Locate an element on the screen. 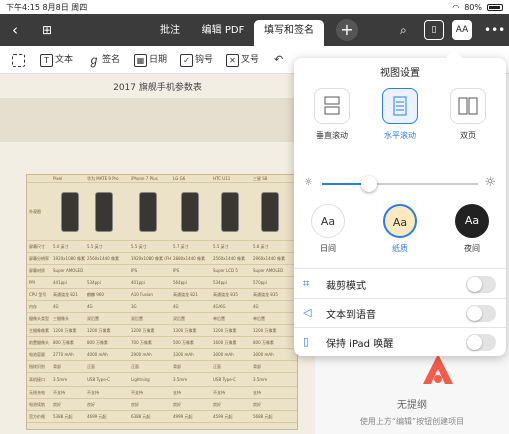 The height and width of the screenshot is (434, 509). table-cell: 1920x1080 像素 is located at coordinates (69, 258).